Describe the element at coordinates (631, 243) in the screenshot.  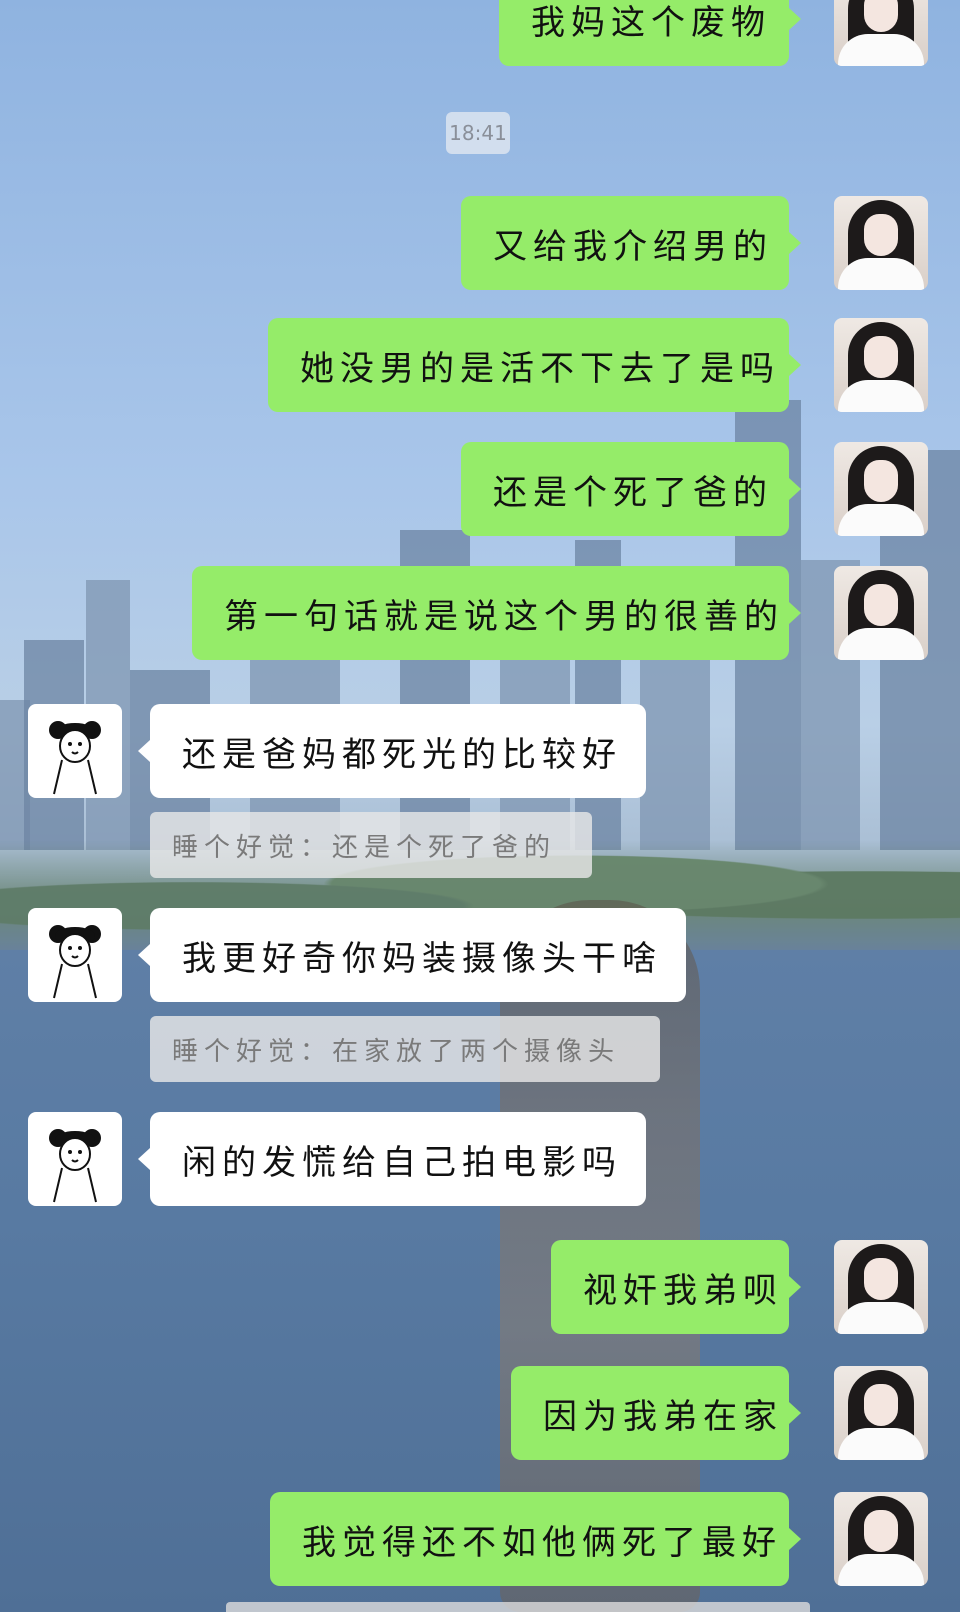
I see `message-bubble: 又给我介绍男的` at that location.